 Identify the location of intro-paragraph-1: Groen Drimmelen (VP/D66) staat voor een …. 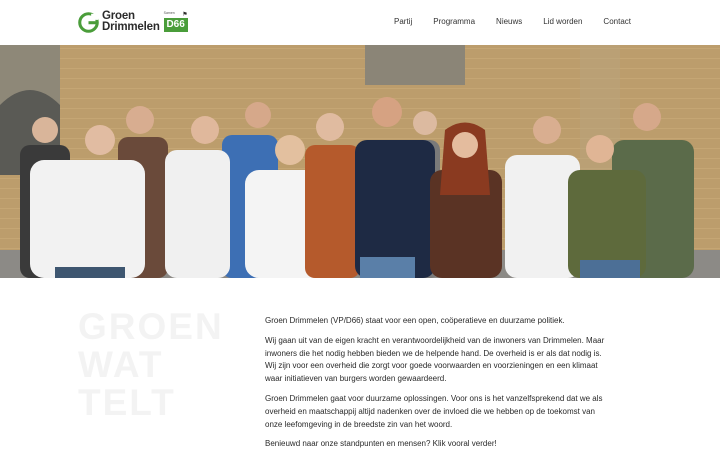
(415, 320).